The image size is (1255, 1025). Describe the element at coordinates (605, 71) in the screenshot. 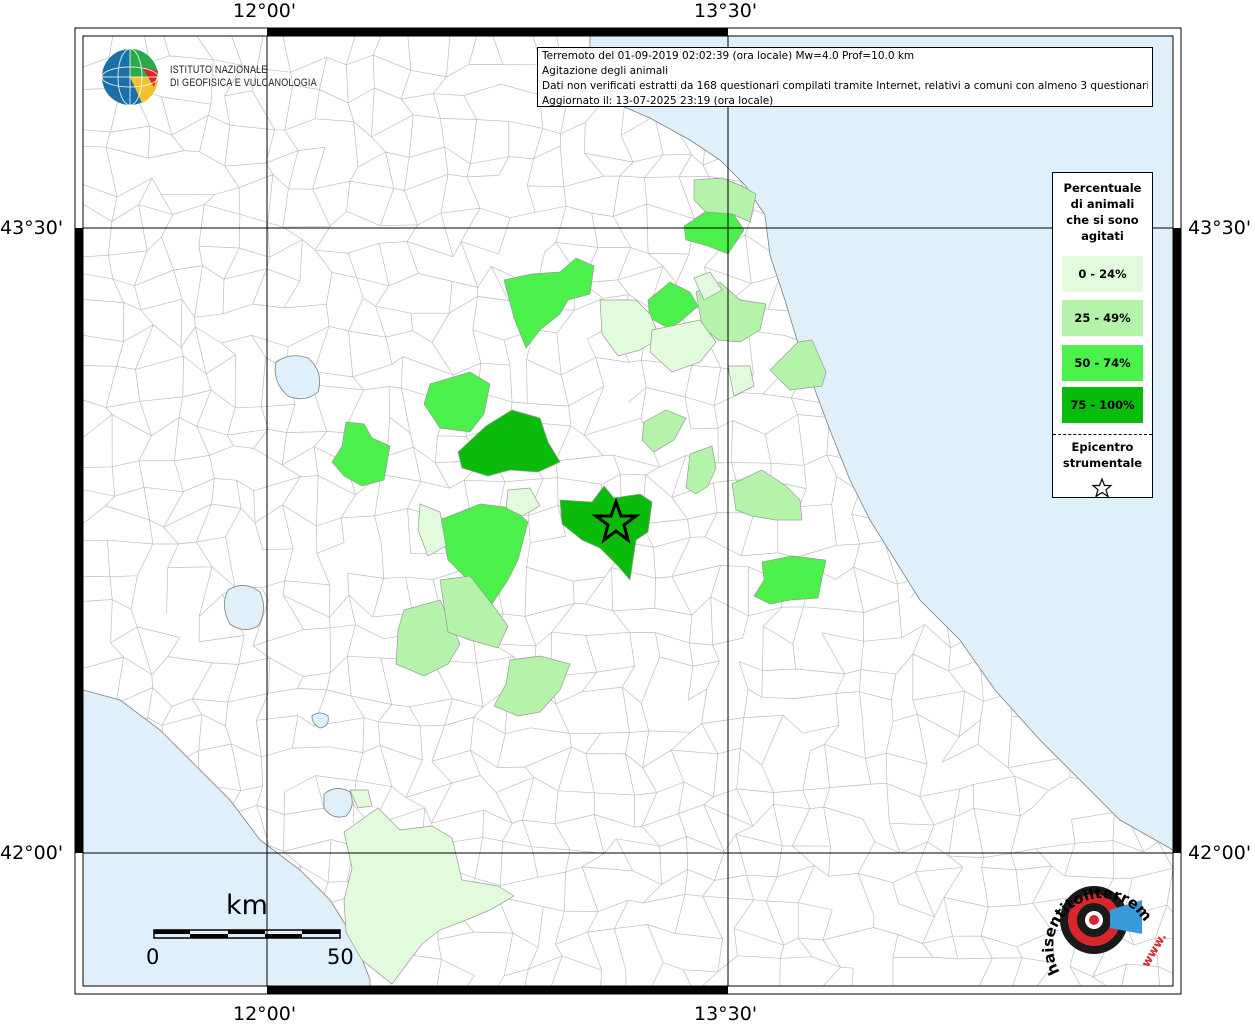

I see `info-line-type: Agitazione degli animali` at that location.